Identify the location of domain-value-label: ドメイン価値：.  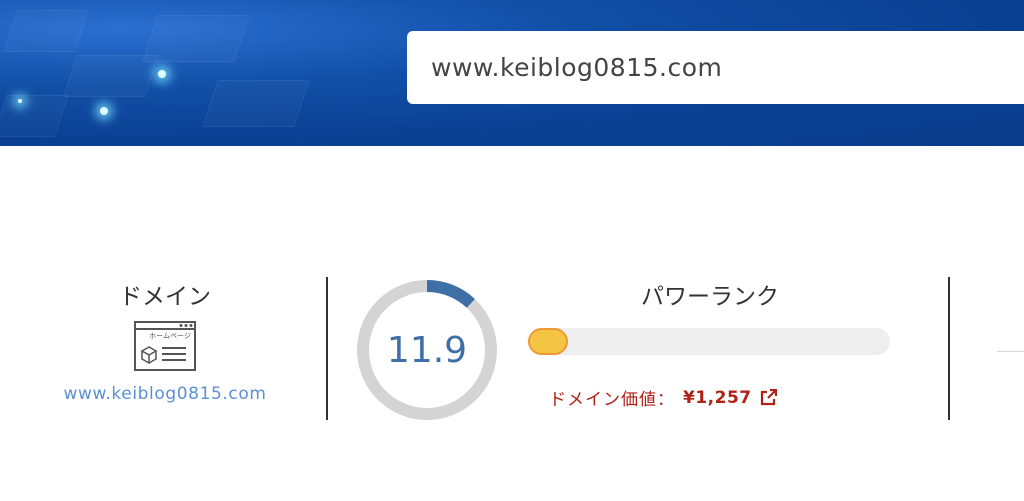
(612, 400).